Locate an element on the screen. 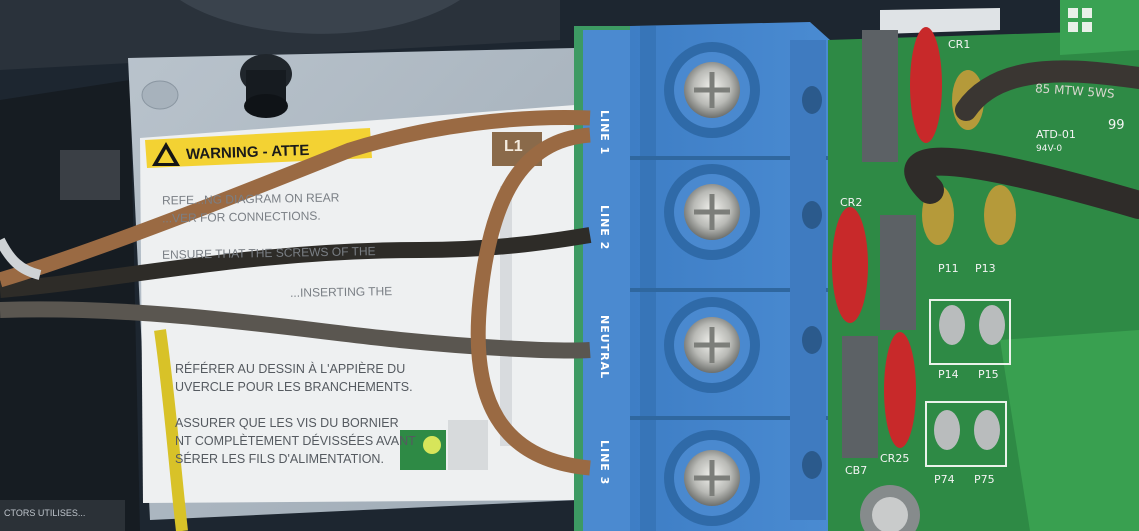  warning-fr-line: SÉRER LES FILS D'ALIMENTATION. is located at coordinates (279, 459).